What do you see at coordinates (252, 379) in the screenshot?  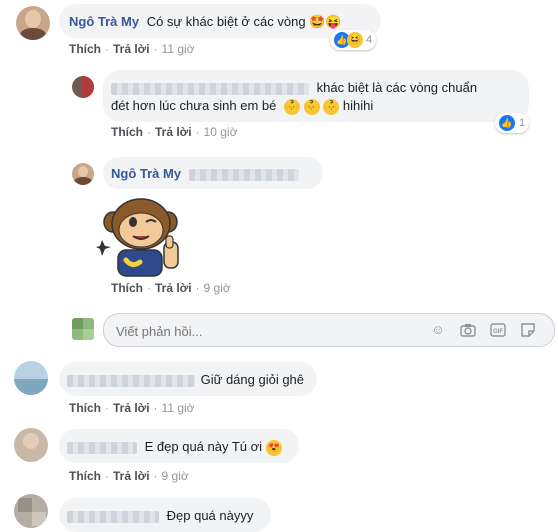 I see `comment-text: Giữ dáng giỏi ghê` at bounding box center [252, 379].